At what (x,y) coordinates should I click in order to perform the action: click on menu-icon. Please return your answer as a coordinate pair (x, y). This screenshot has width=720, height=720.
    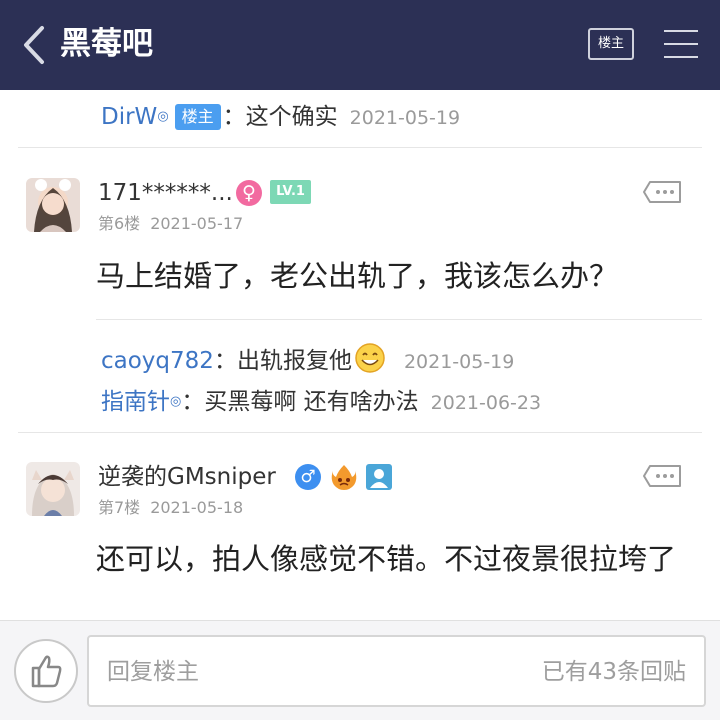
    Looking at the image, I should click on (681, 44).